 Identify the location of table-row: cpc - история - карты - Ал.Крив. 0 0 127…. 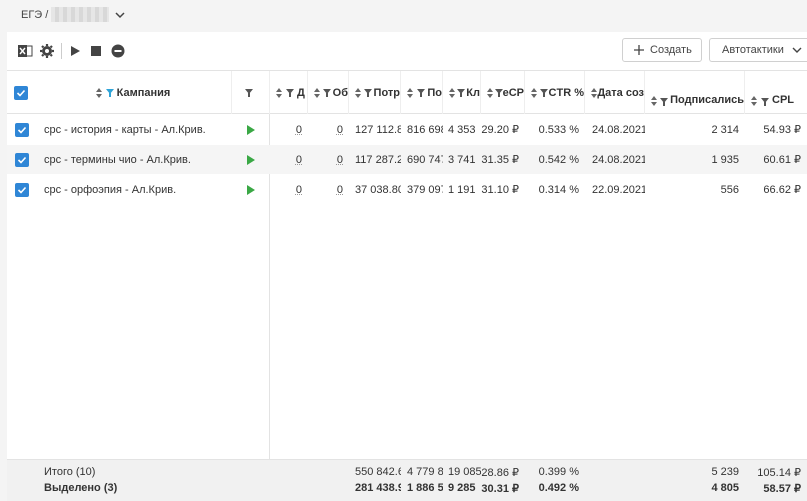
(407, 129).